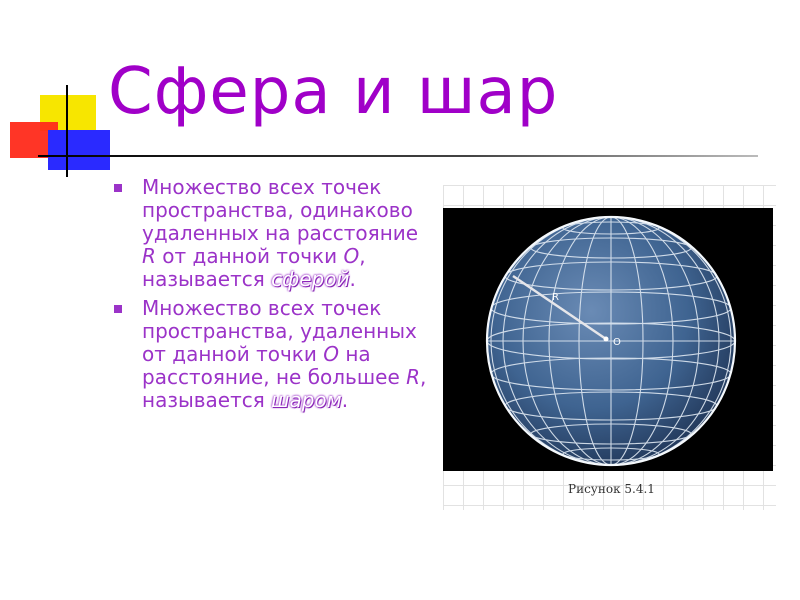  I want to click on figure-caption: Рисунок 5.4.1, so click(611, 489).